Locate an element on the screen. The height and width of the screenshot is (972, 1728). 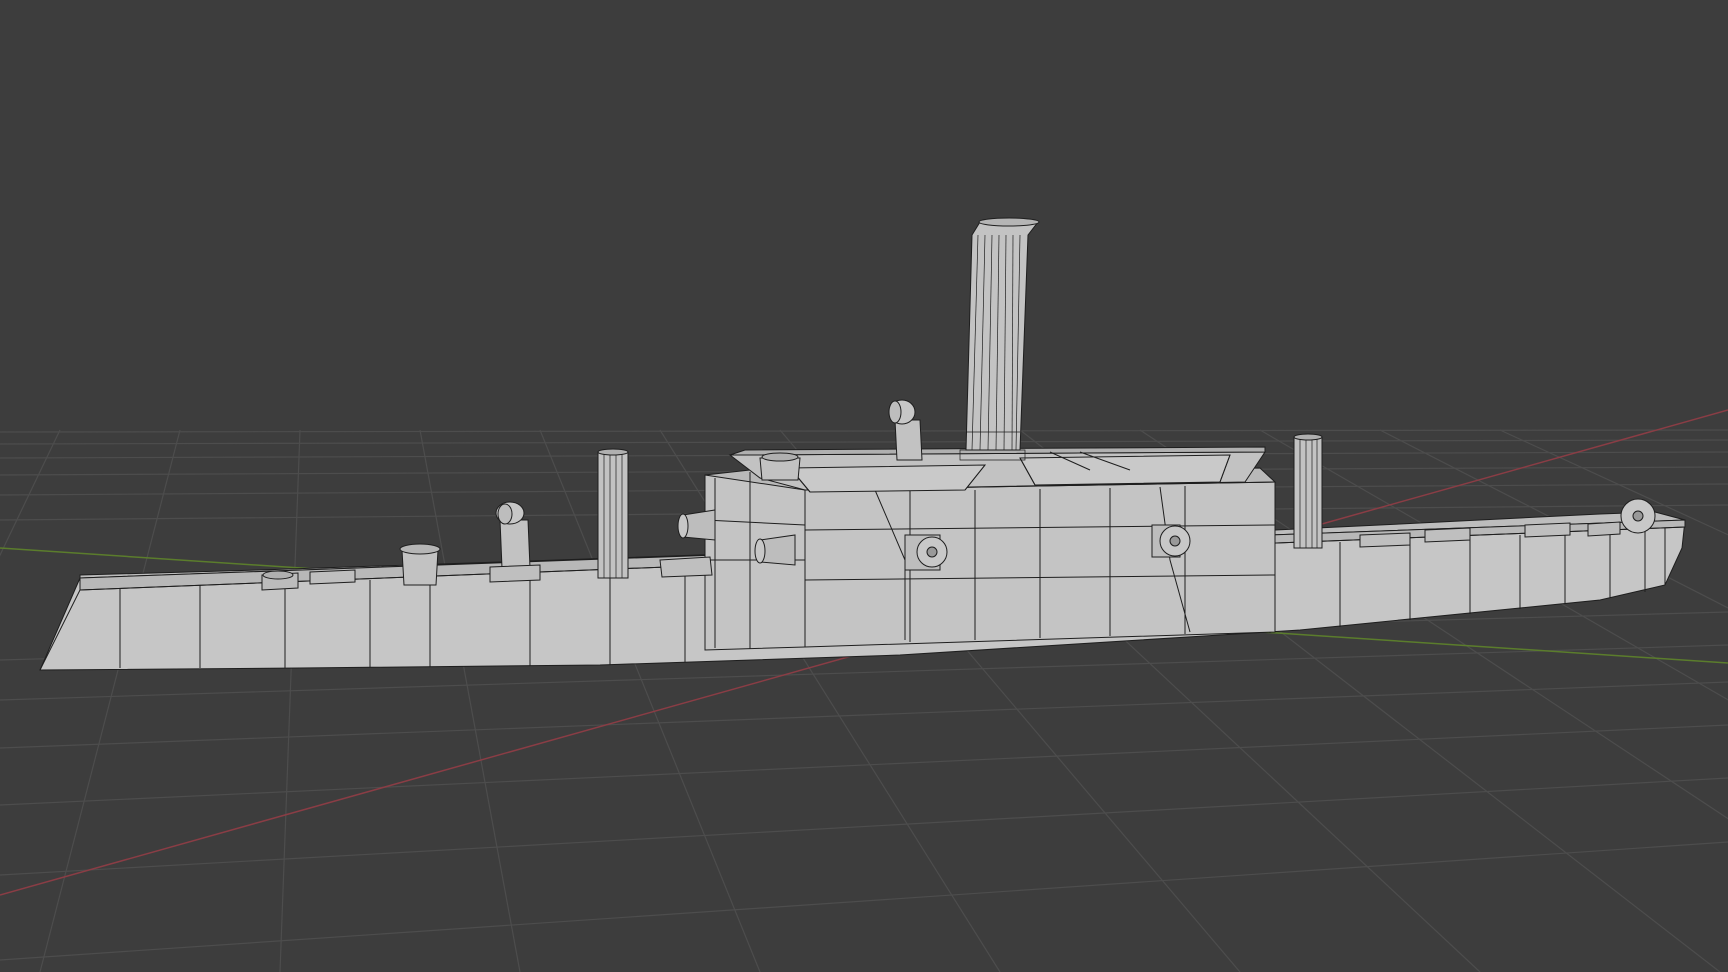
main-funnel-rim is located at coordinates (1009, 222).